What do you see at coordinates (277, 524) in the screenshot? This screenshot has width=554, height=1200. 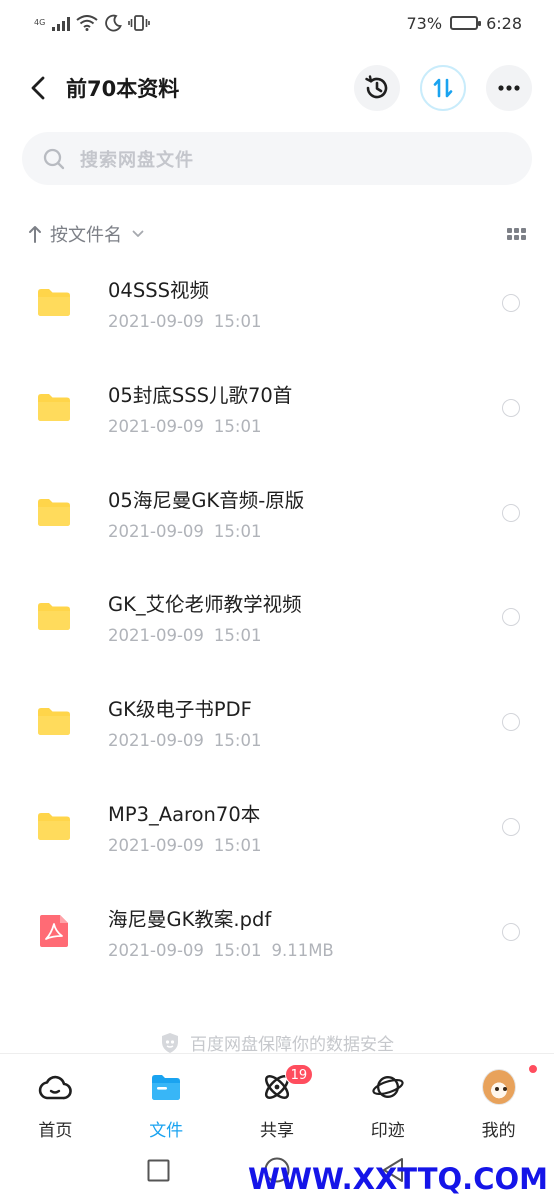 I see `file-list-item: 05海尼曼GK音频-原版 2021-09-09 15:01` at bounding box center [277, 524].